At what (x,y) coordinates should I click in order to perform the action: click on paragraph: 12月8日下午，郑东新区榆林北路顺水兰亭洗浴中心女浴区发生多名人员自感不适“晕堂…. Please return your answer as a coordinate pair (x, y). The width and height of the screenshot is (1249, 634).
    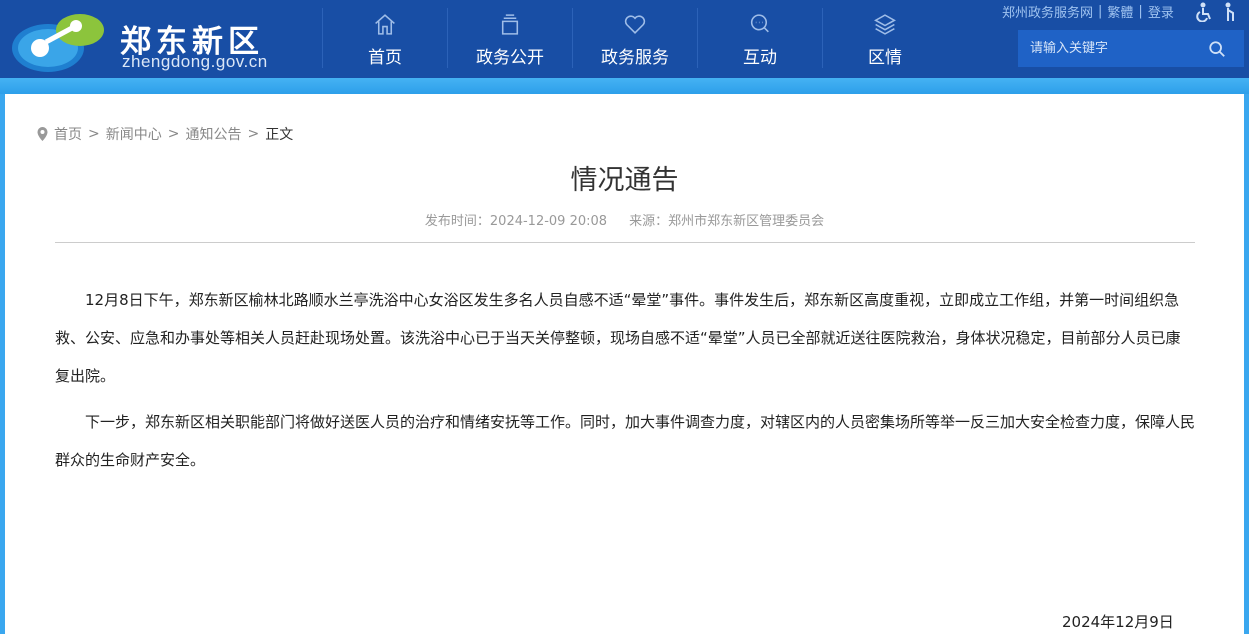
    Looking at the image, I should click on (618, 338).